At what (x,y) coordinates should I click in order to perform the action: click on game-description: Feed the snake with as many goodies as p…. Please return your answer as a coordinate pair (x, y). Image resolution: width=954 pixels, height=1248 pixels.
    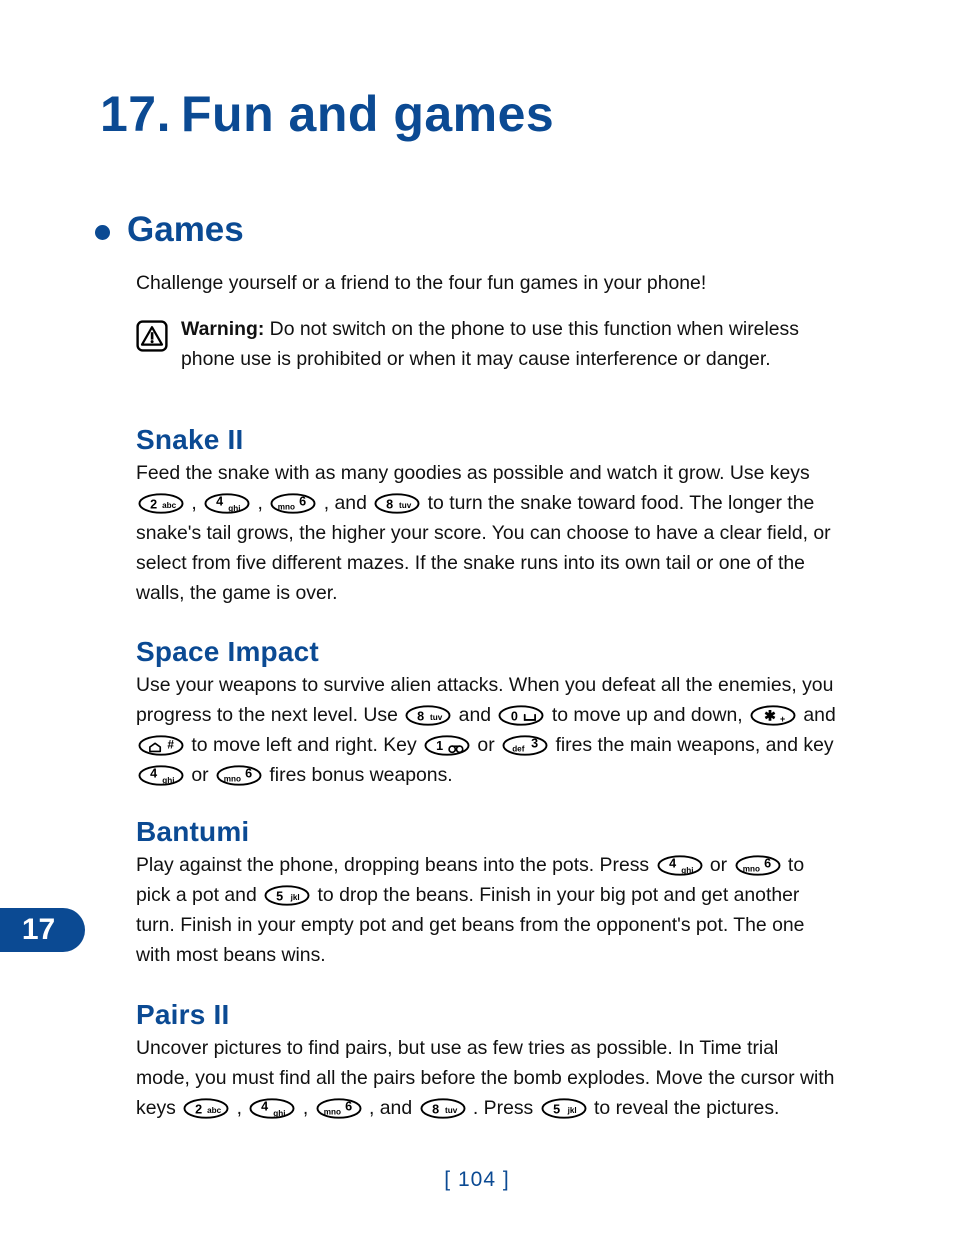
    Looking at the image, I should click on (483, 533).